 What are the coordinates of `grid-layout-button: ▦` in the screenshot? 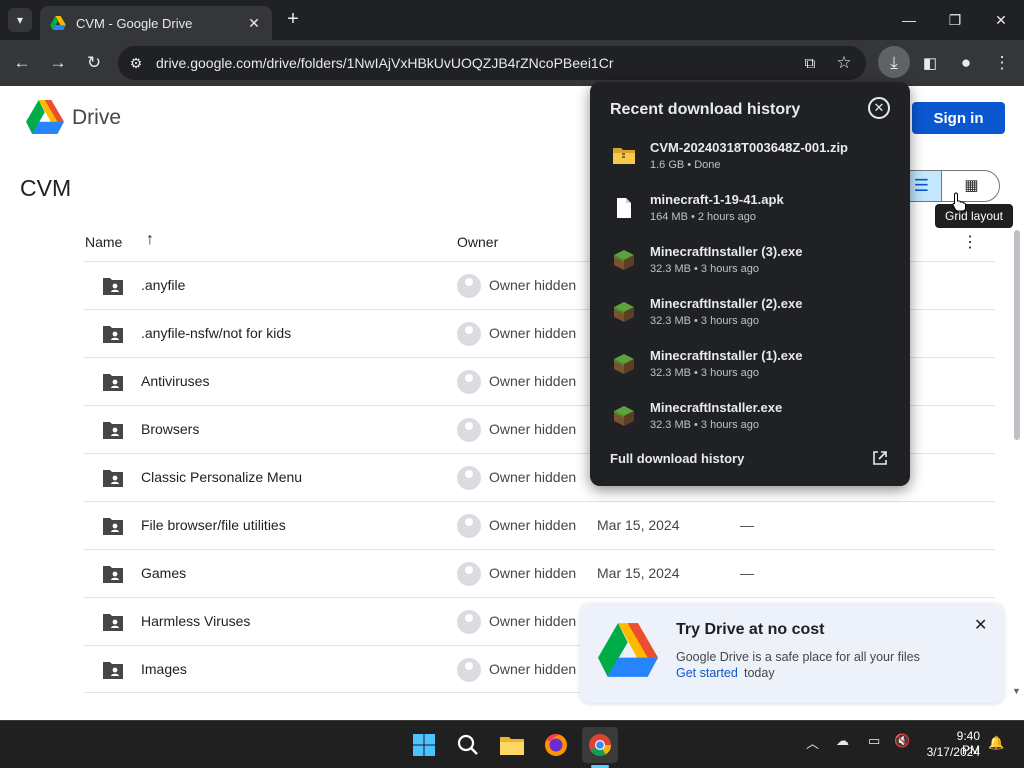 It's located at (970, 186).